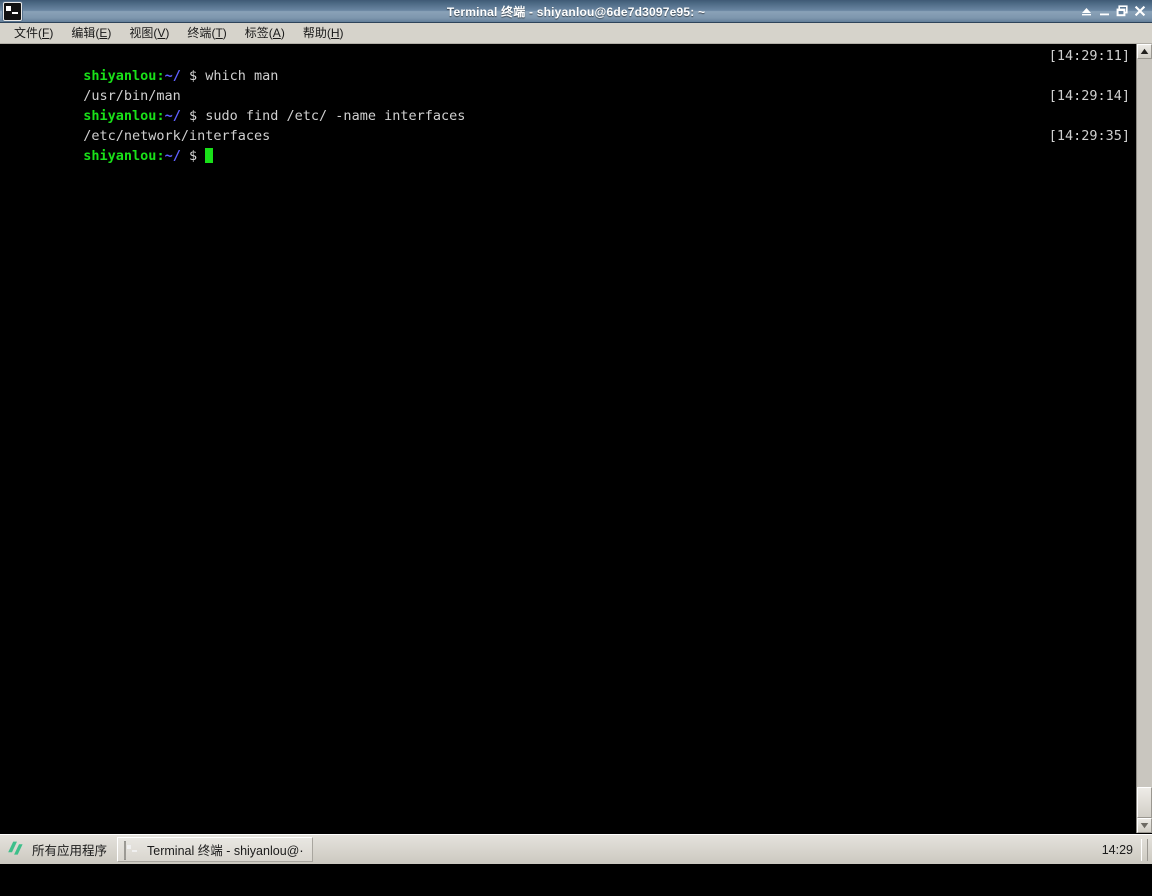 The width and height of the screenshot is (1152, 896). I want to click on menu-file: 文件(F), so click(33, 33).